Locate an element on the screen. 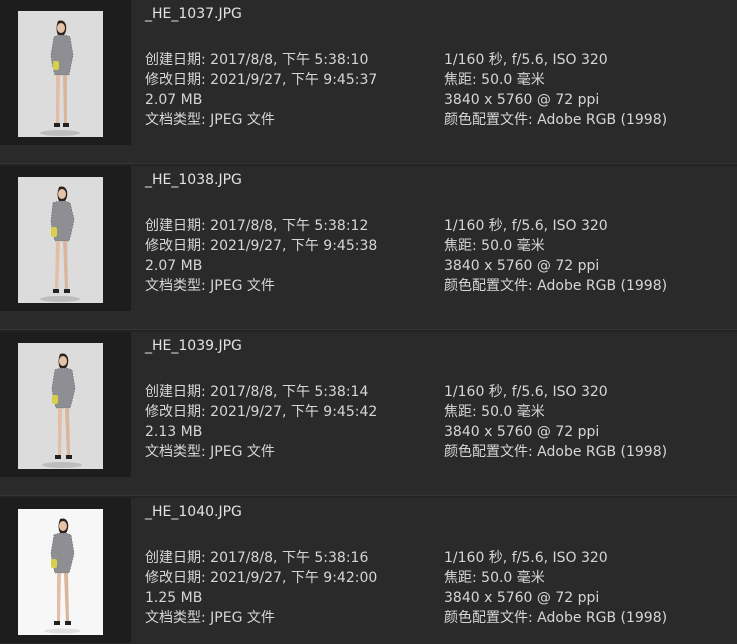  created-date: 创建日期: 2017/8/8, 下午 5:38:14 is located at coordinates (257, 392).